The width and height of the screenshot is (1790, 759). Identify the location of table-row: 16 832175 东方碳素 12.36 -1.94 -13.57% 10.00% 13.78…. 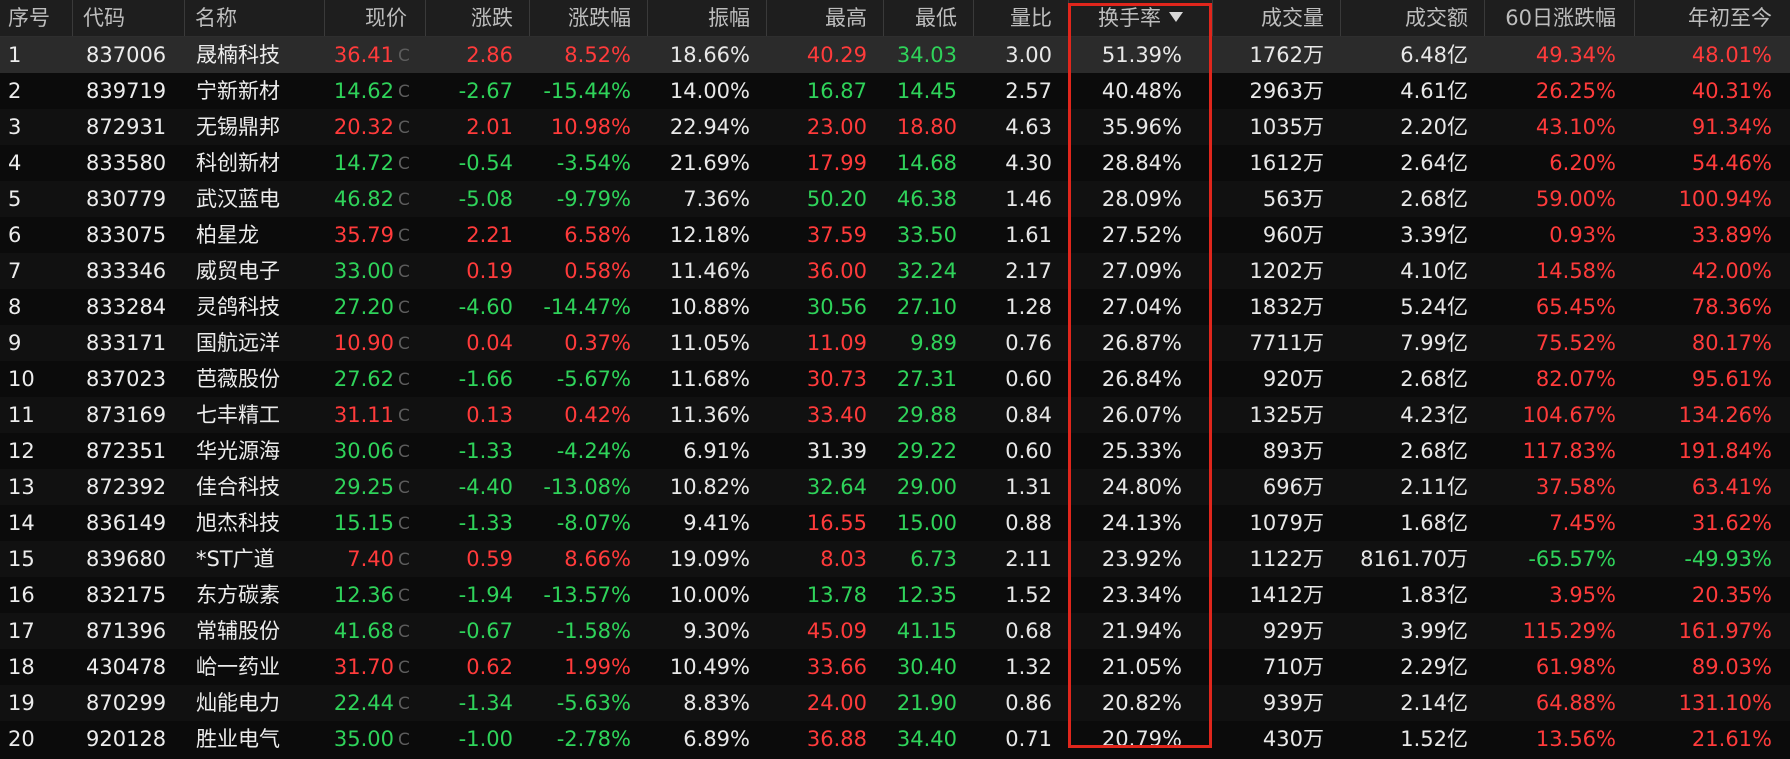
(895, 595).